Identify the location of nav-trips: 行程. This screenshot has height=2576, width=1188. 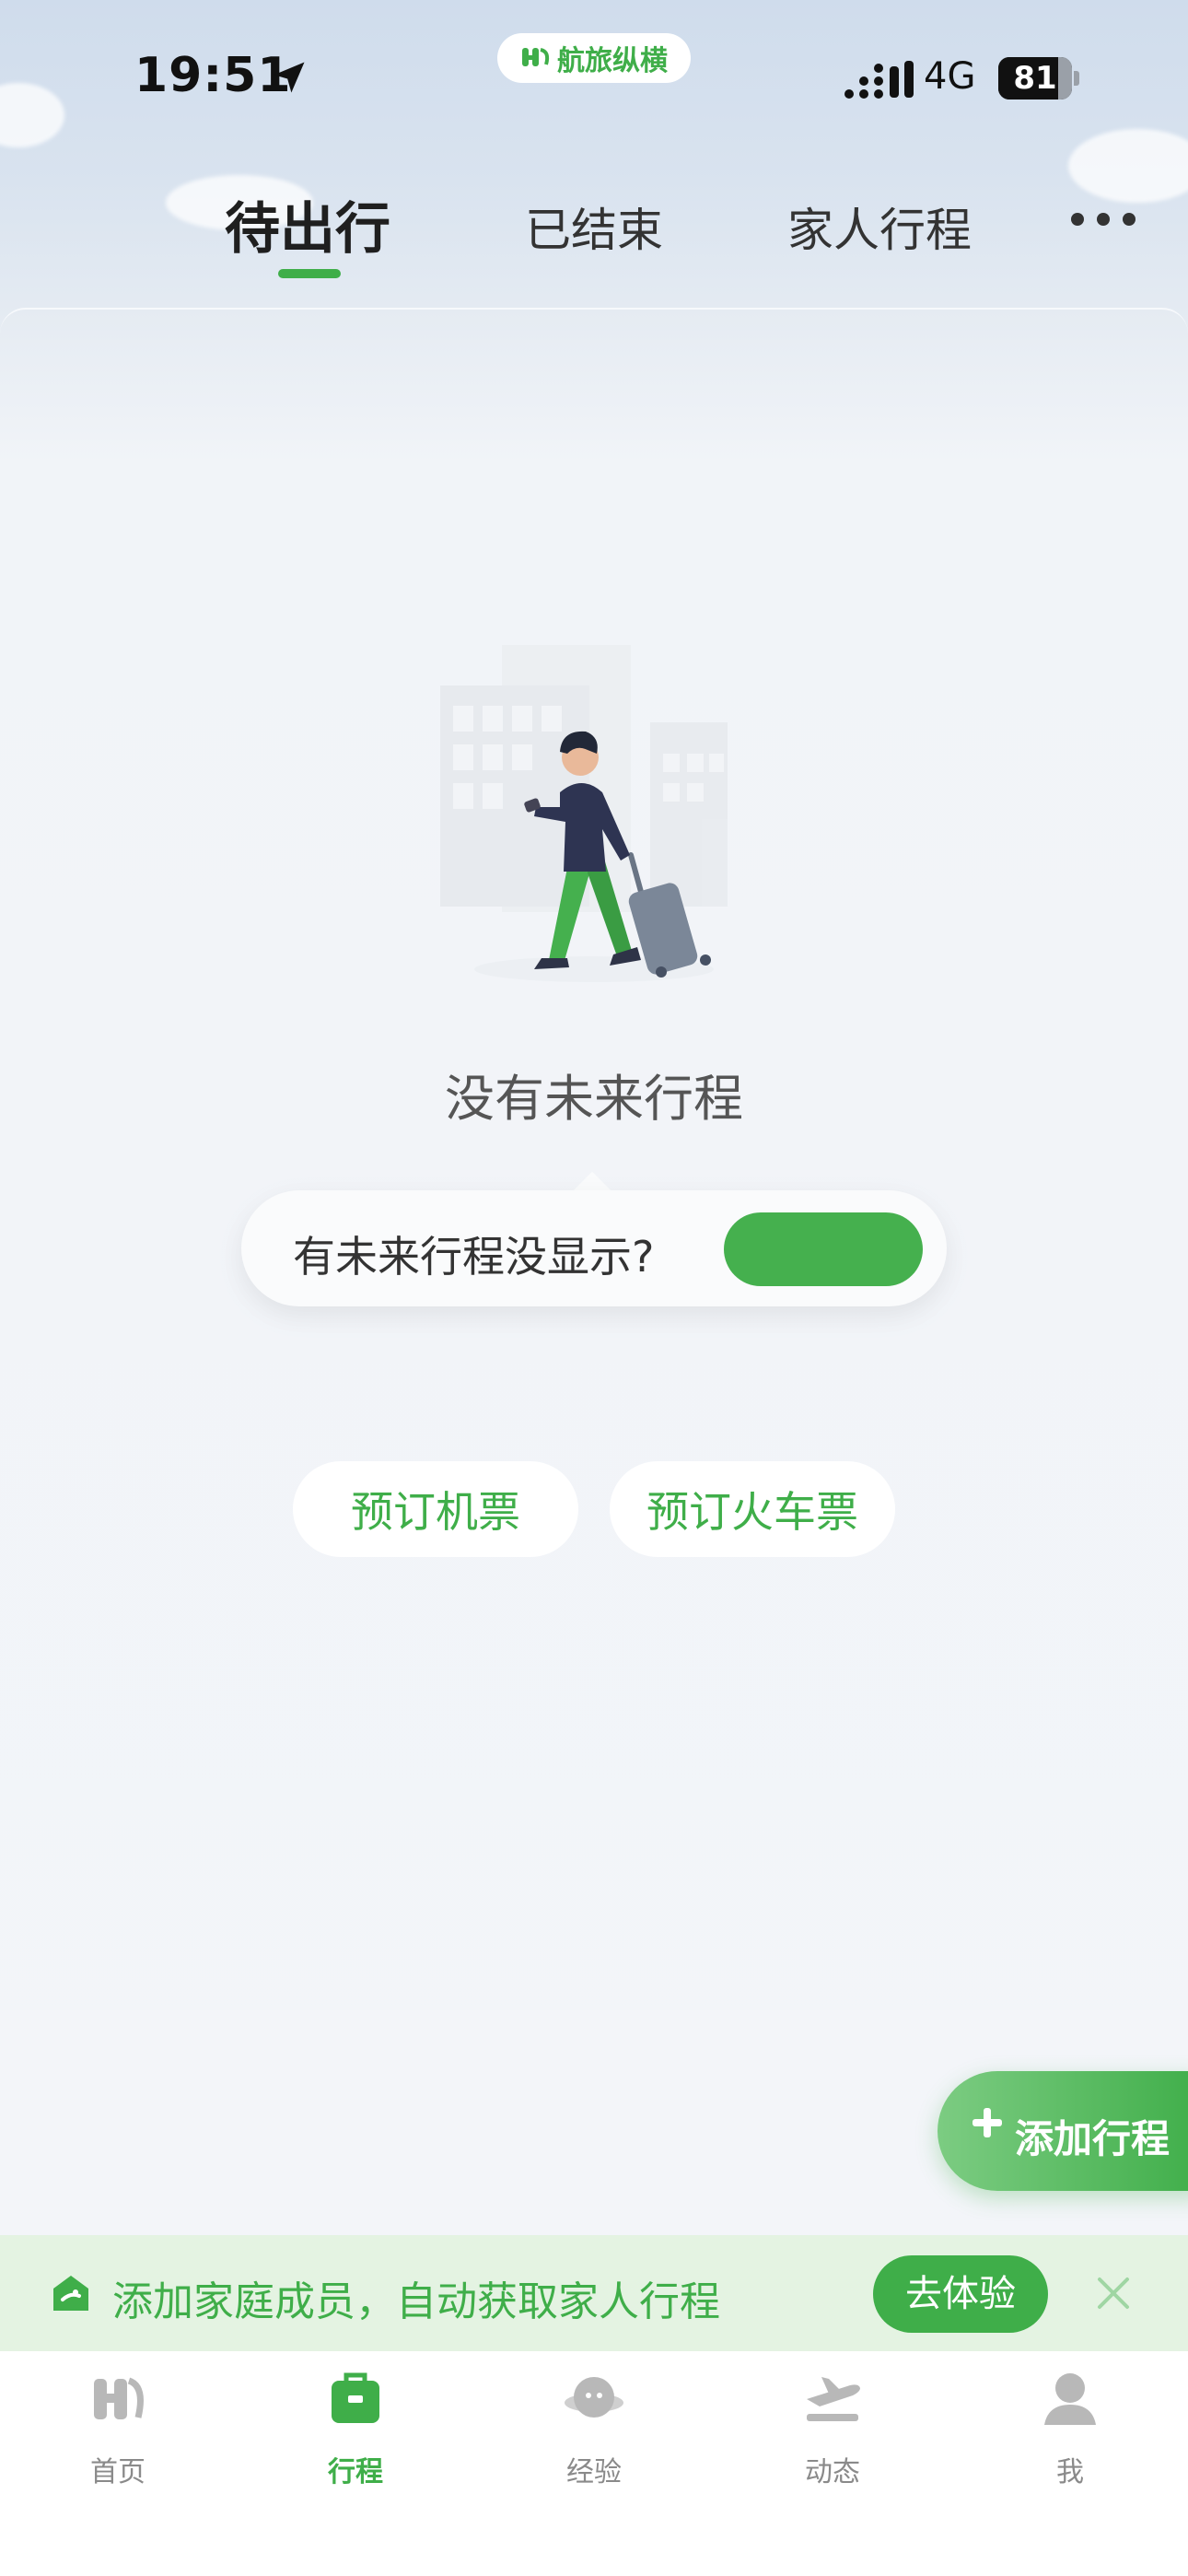
(355, 2432).